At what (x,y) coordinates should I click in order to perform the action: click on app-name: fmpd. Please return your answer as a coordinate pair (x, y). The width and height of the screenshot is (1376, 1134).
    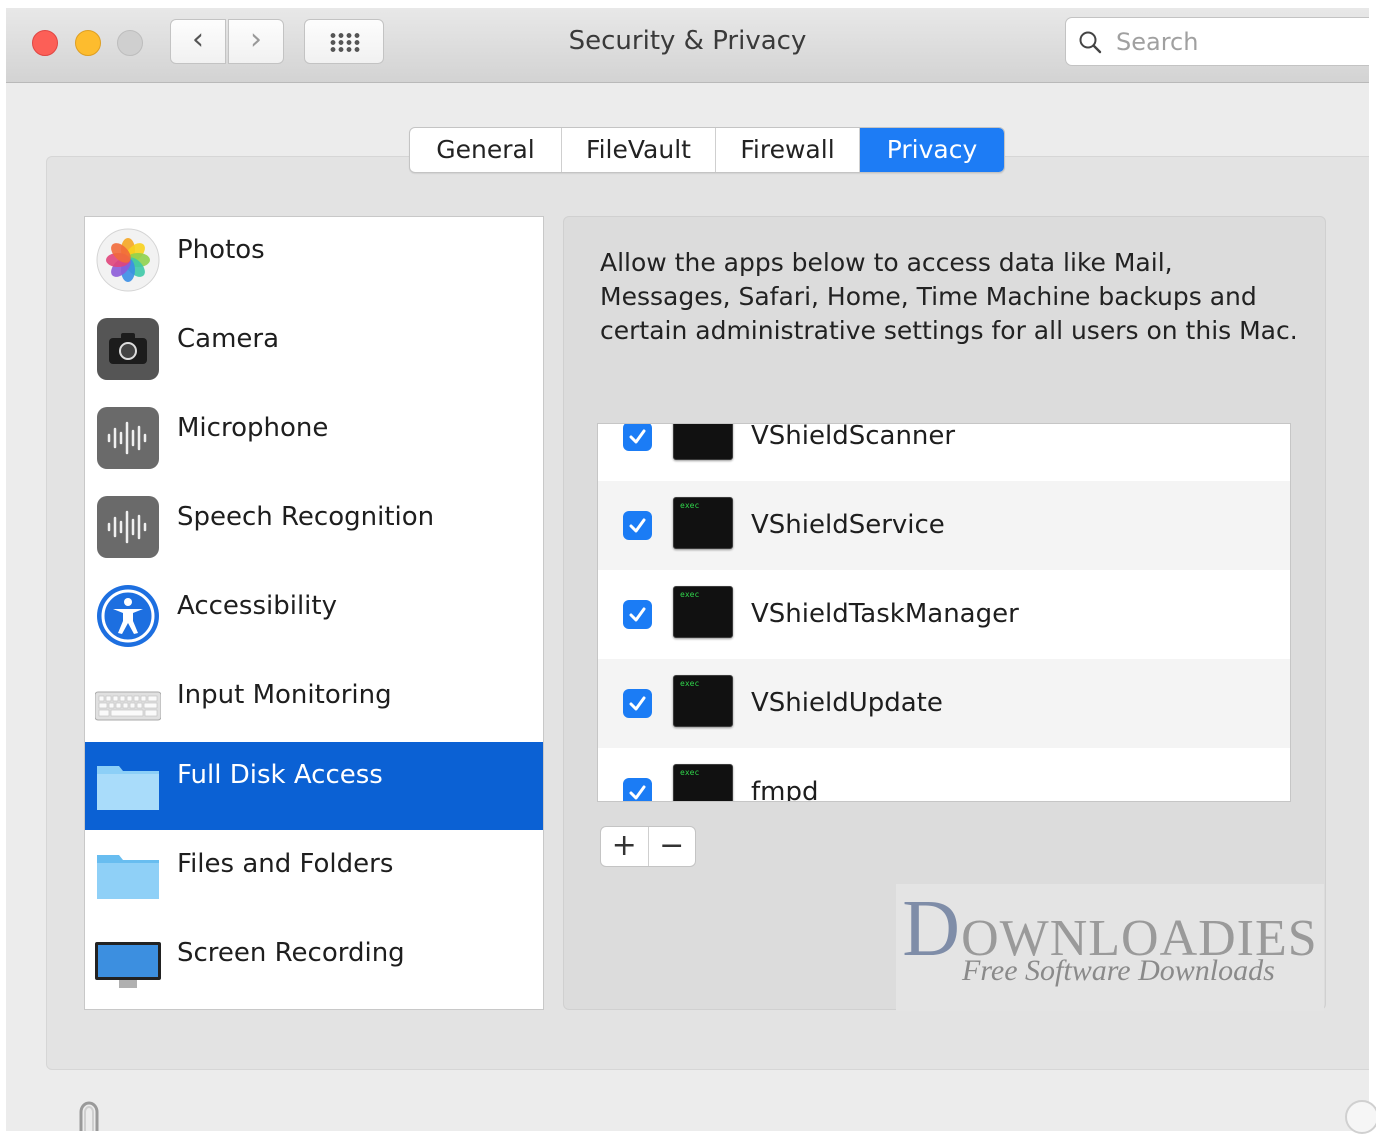
    Looking at the image, I should click on (785, 789).